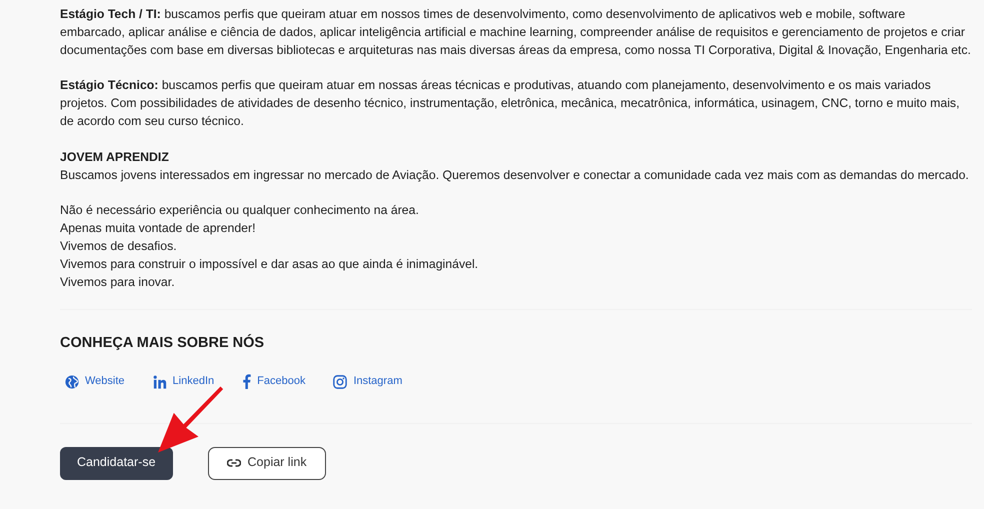  Describe the element at coordinates (183, 381) in the screenshot. I see `social-link: LinkedIn` at that location.